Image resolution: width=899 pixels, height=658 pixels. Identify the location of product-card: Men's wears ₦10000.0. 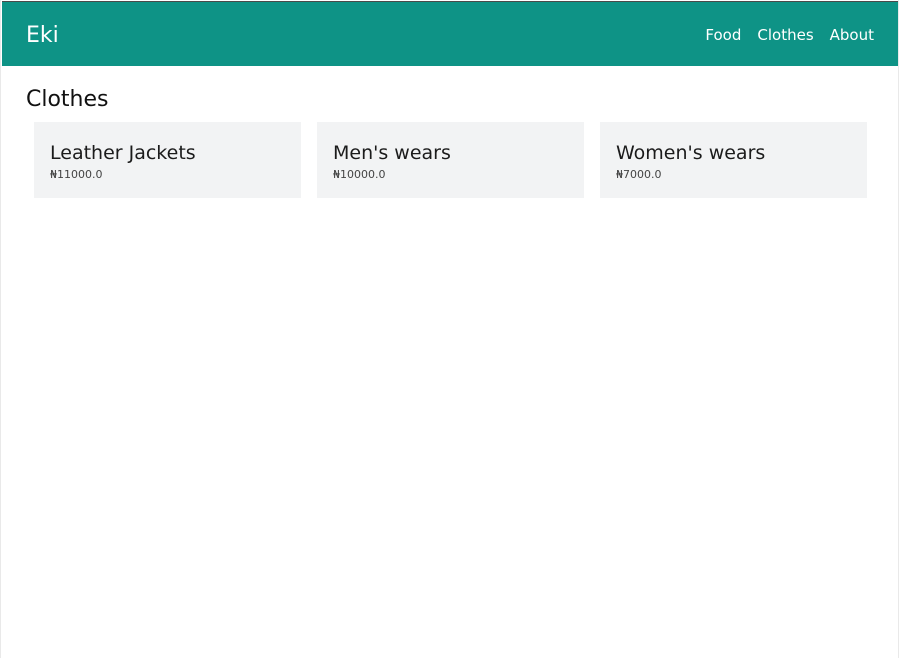
(450, 160).